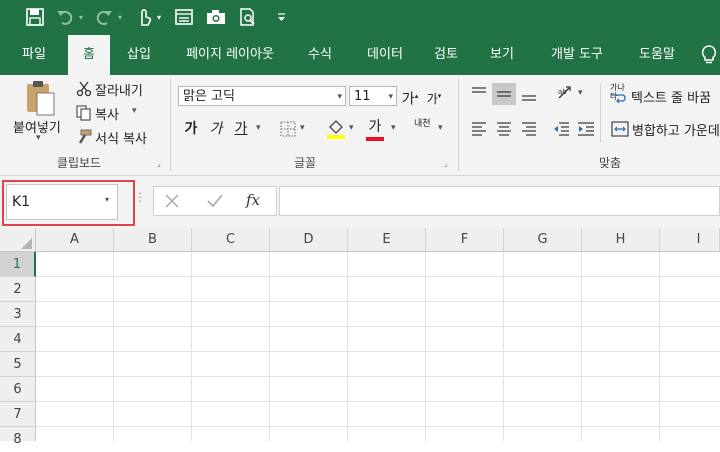  What do you see at coordinates (373, 96) in the screenshot?
I see `font-size-combo: 11 ▾` at bounding box center [373, 96].